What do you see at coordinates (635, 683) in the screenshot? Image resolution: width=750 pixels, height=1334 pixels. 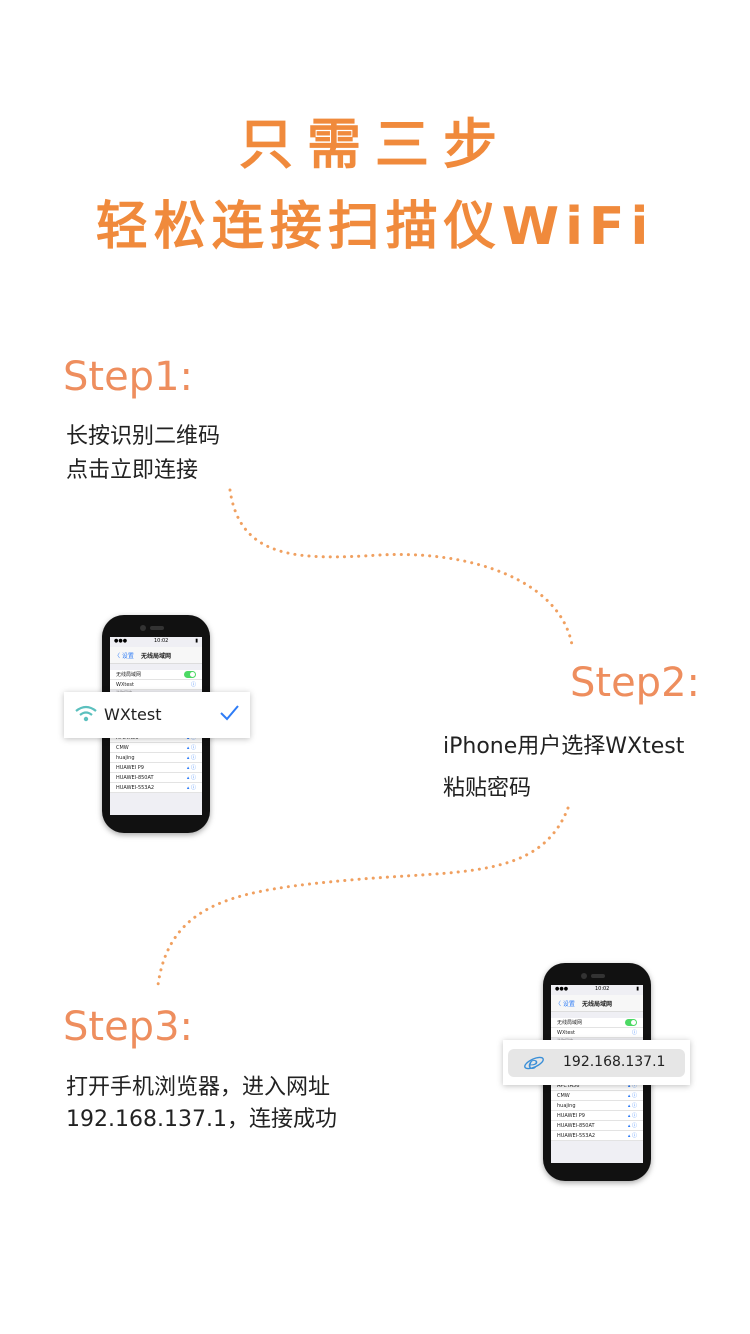 I see `step2-label: Step2:` at bounding box center [635, 683].